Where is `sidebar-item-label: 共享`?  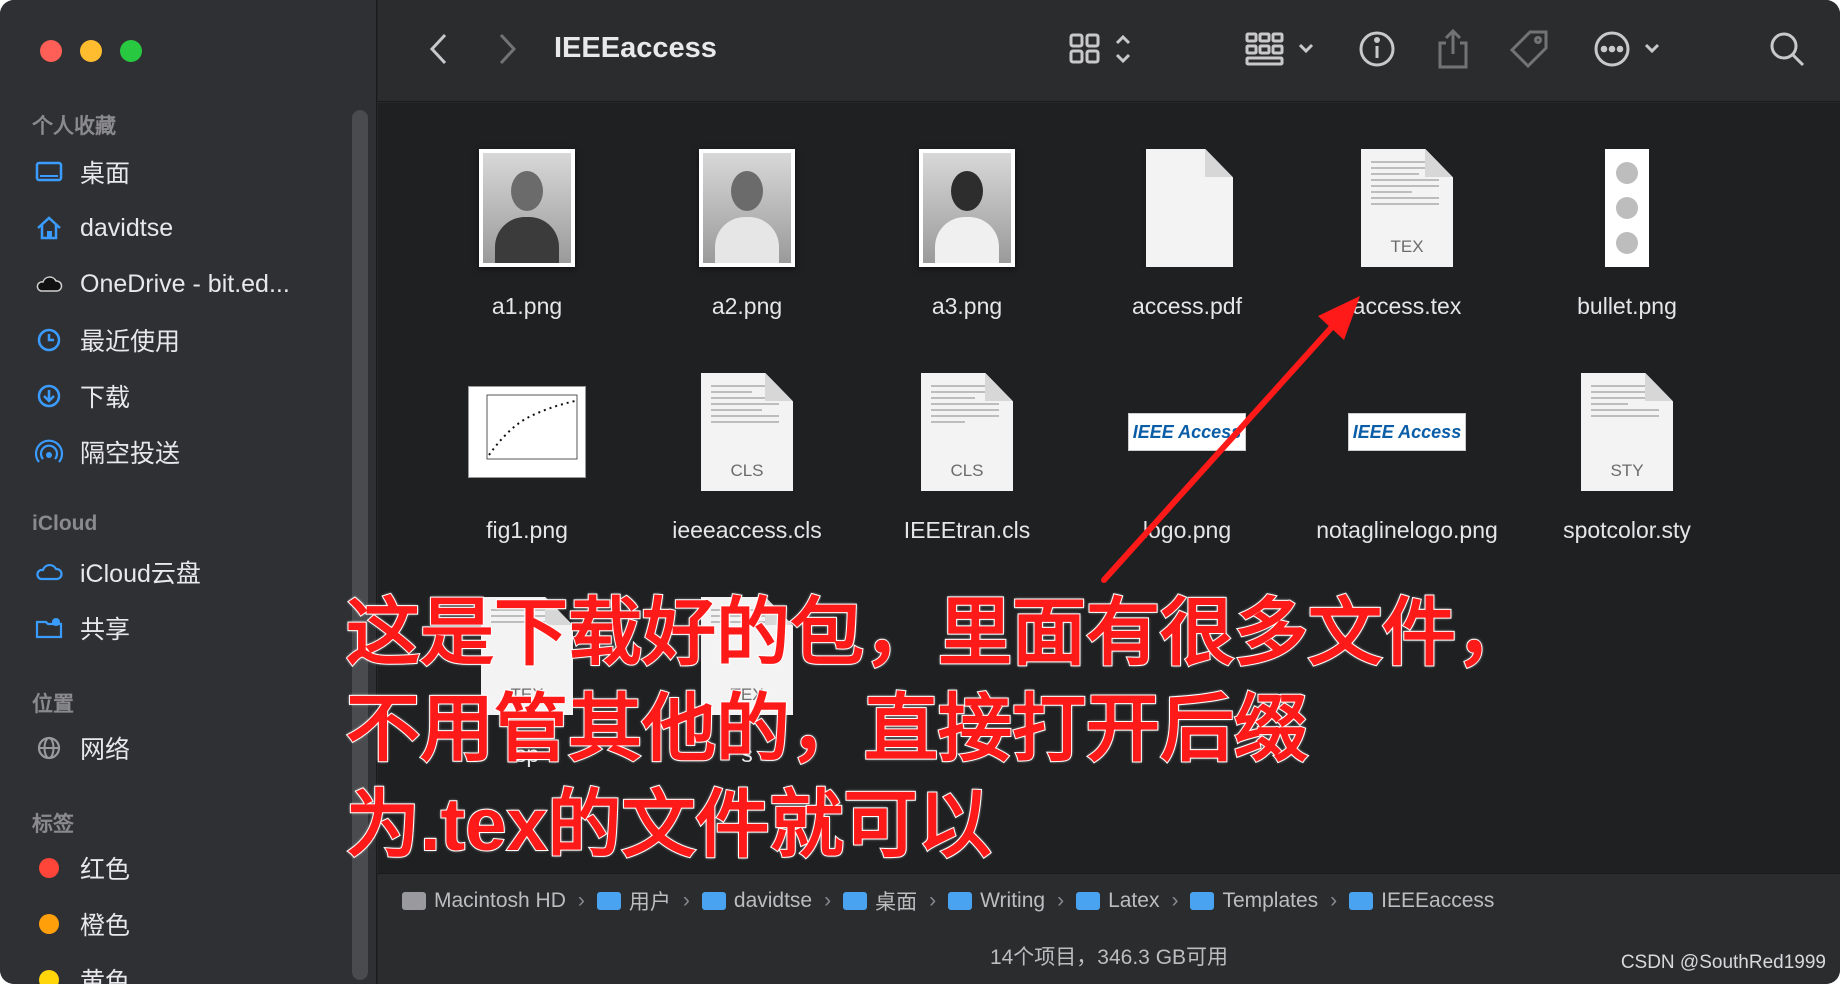 sidebar-item-label: 共享 is located at coordinates (105, 630).